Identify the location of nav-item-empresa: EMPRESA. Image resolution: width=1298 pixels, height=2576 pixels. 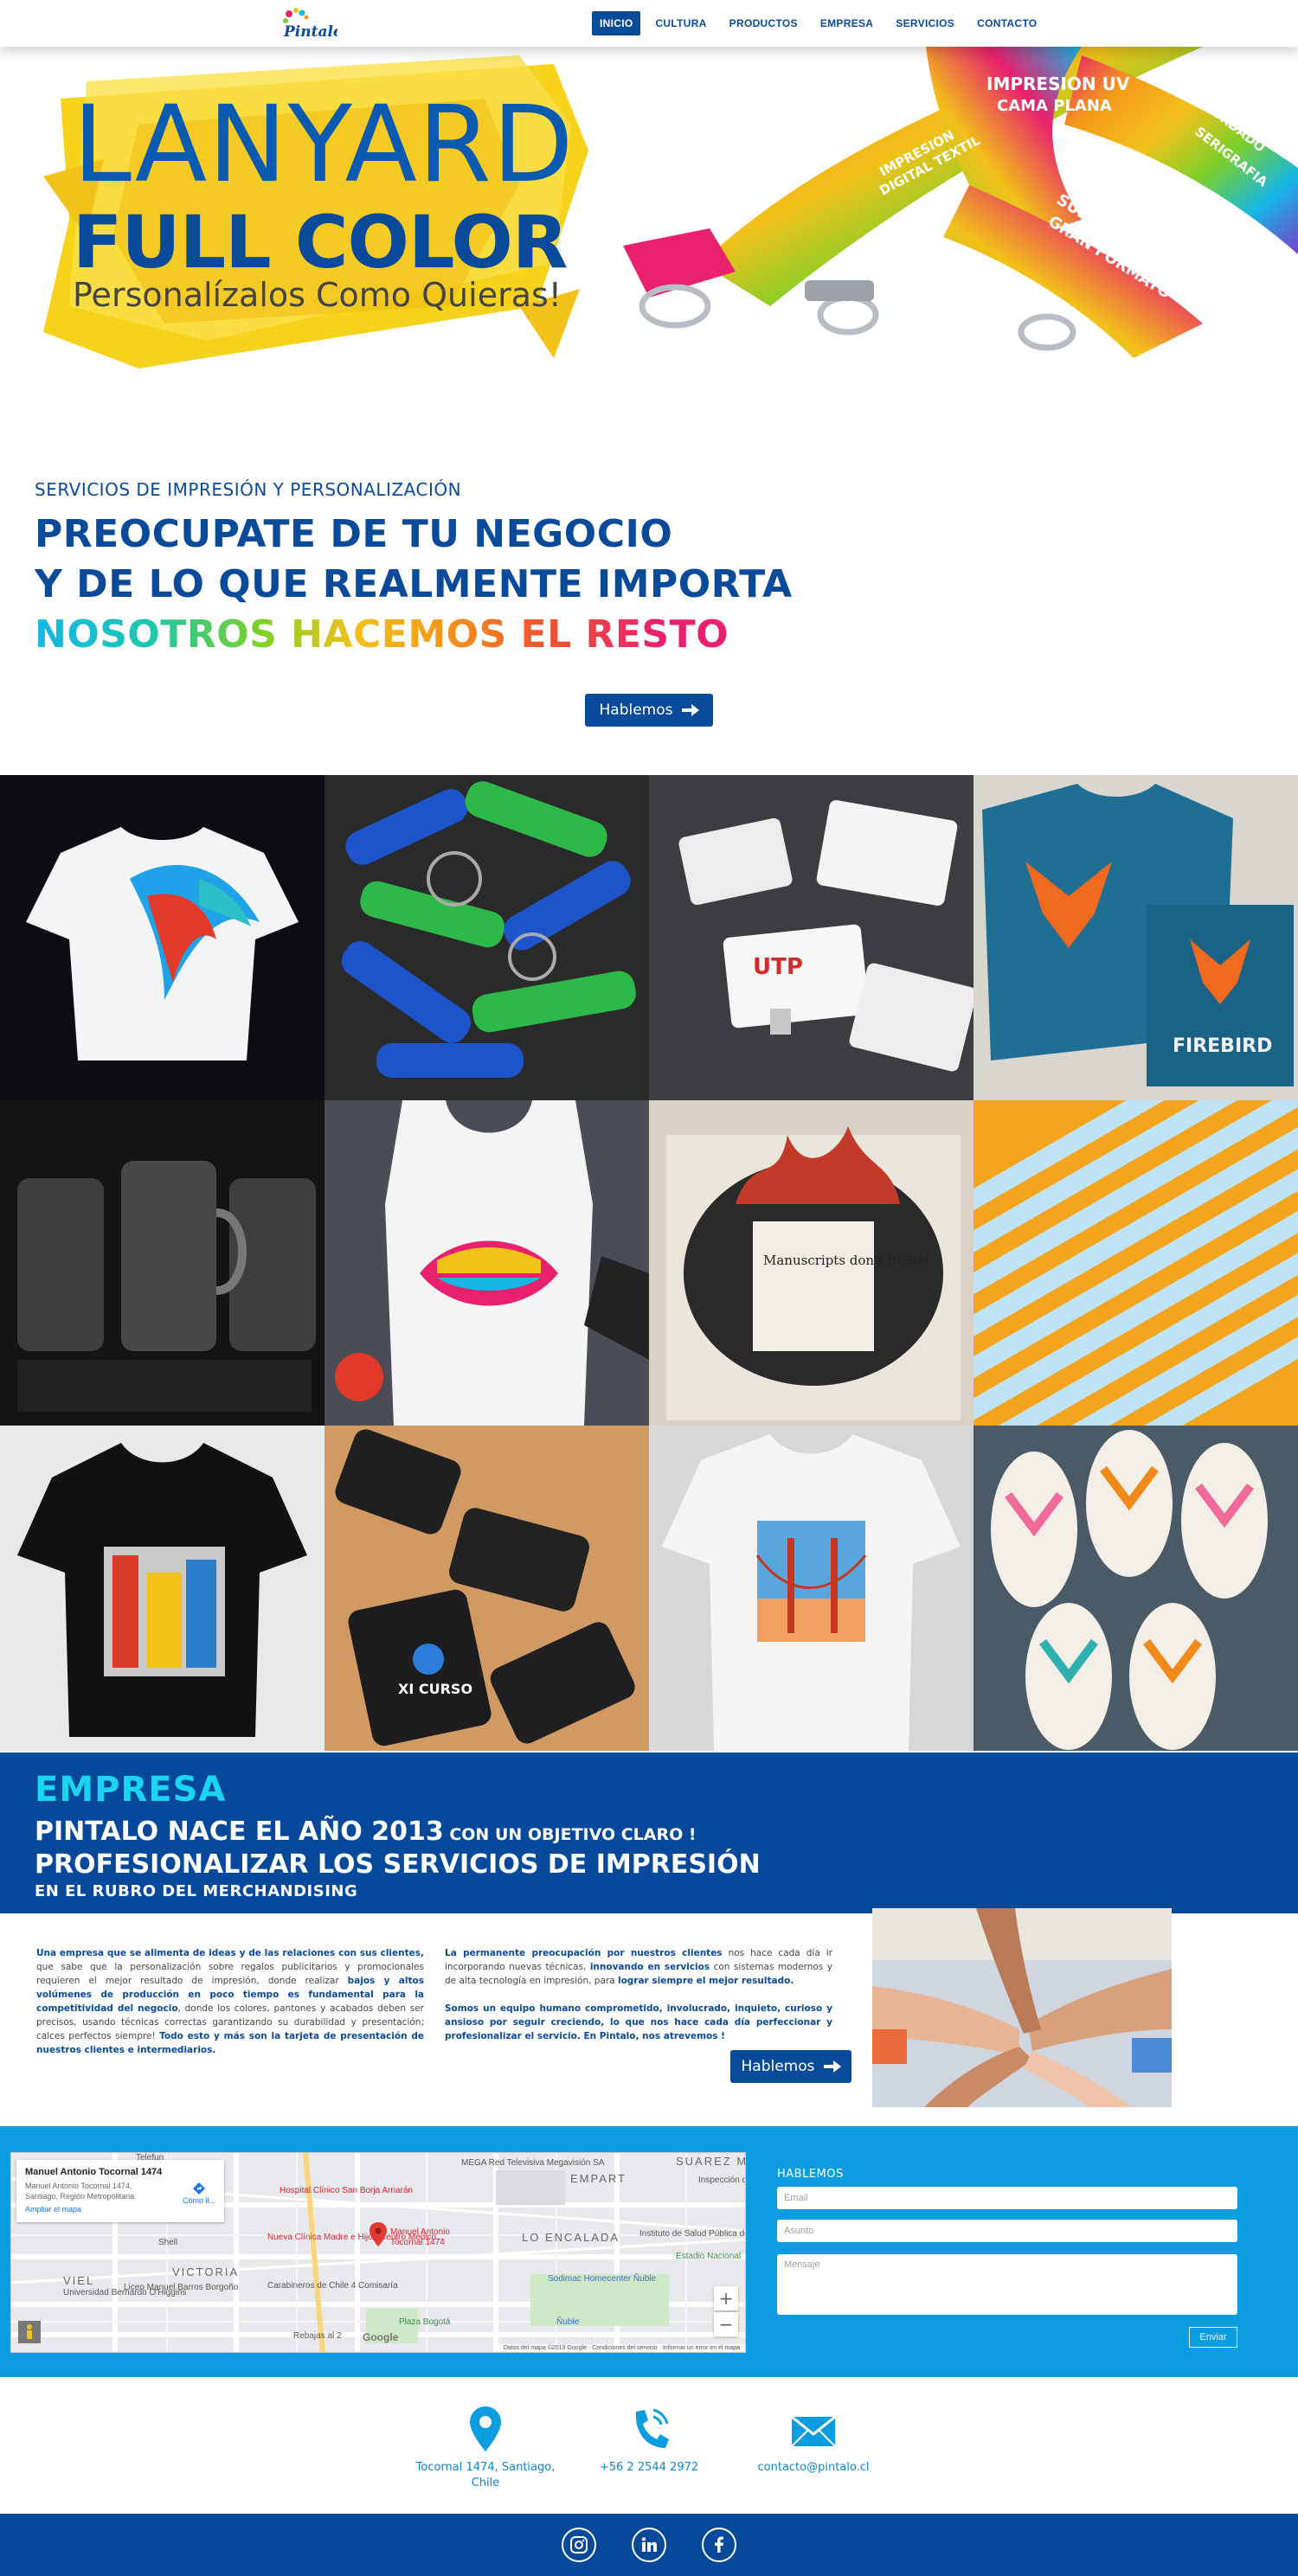
(847, 23).